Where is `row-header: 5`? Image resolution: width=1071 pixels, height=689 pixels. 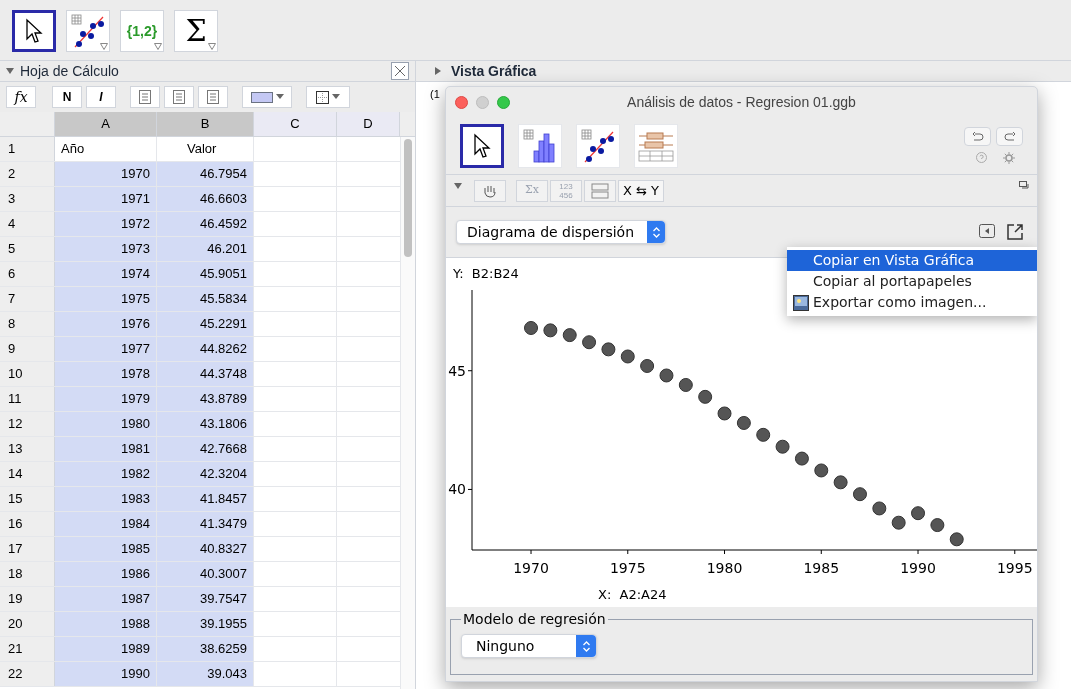 row-header: 5 is located at coordinates (27, 249).